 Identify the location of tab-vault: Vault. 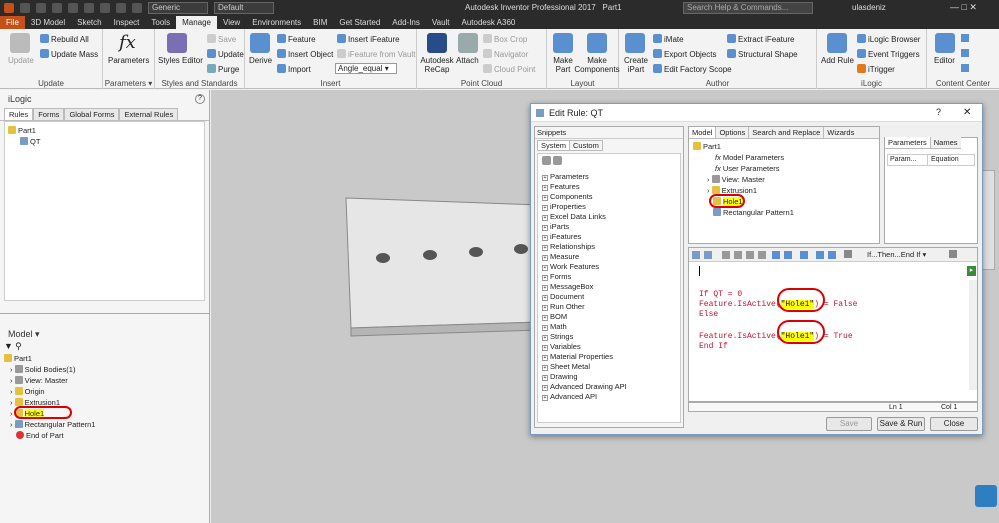
(441, 22).